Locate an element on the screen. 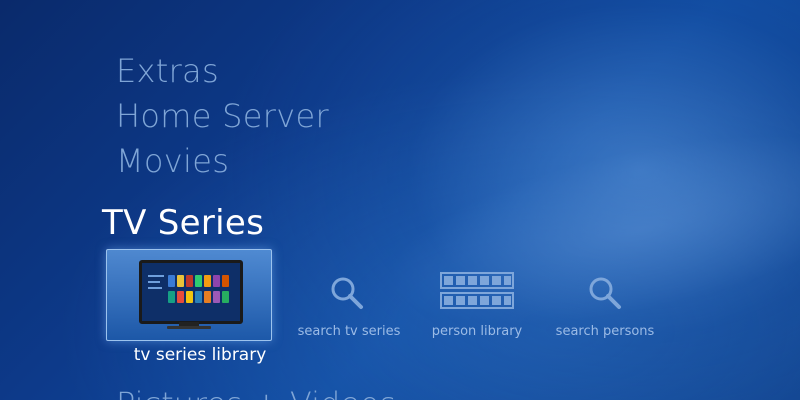 The width and height of the screenshot is (800, 400). tile-search-tv-series is located at coordinates (351, 291).